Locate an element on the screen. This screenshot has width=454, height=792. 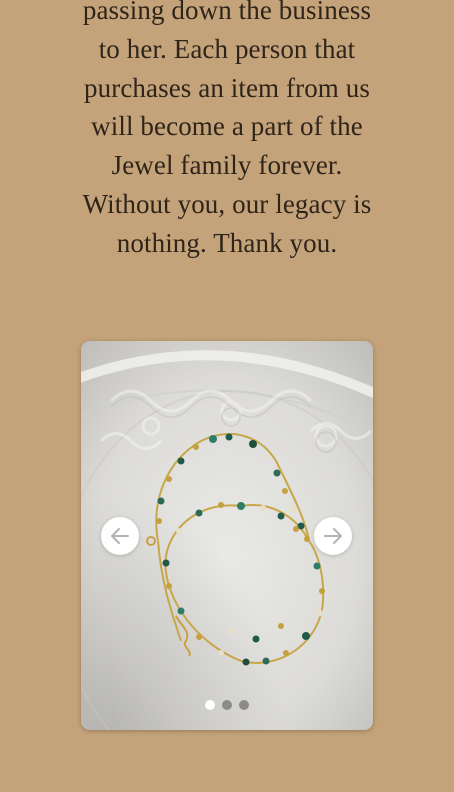
story-line: purchases an item from us is located at coordinates (227, 87).